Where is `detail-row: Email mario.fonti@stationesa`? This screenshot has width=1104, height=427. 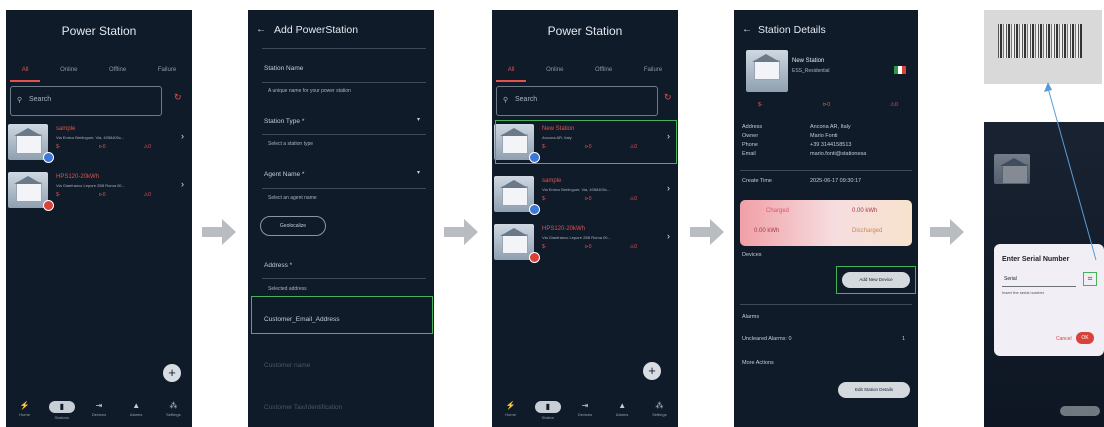 detail-row: Email mario.fonti@stationesa is located at coordinates (804, 154).